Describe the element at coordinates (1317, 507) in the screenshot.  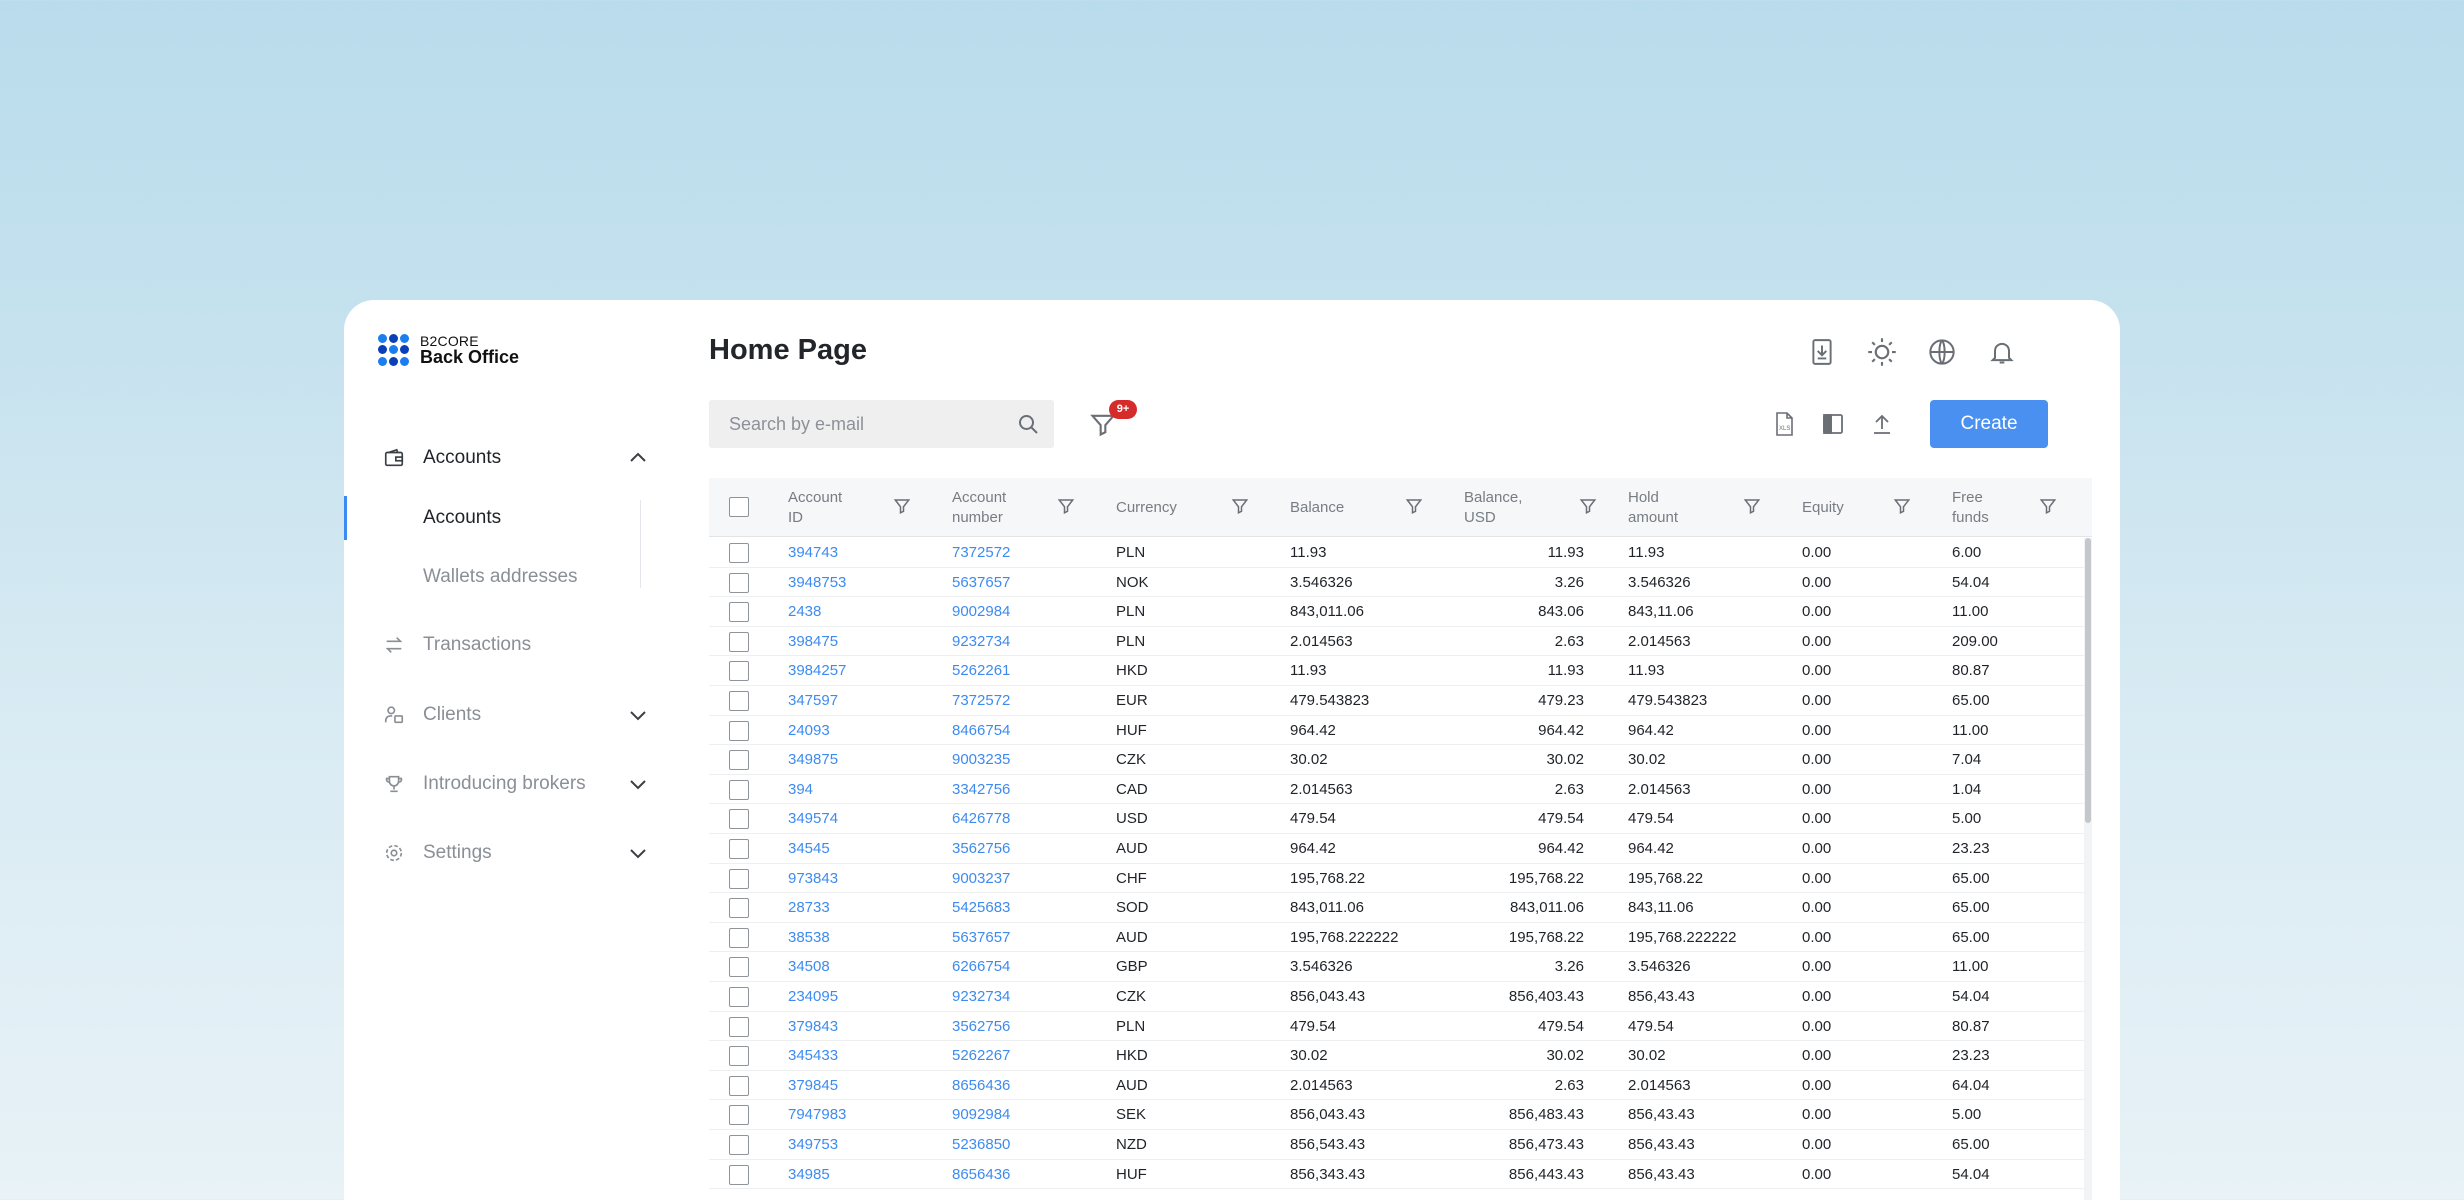
I see `column-header: Balance` at that location.